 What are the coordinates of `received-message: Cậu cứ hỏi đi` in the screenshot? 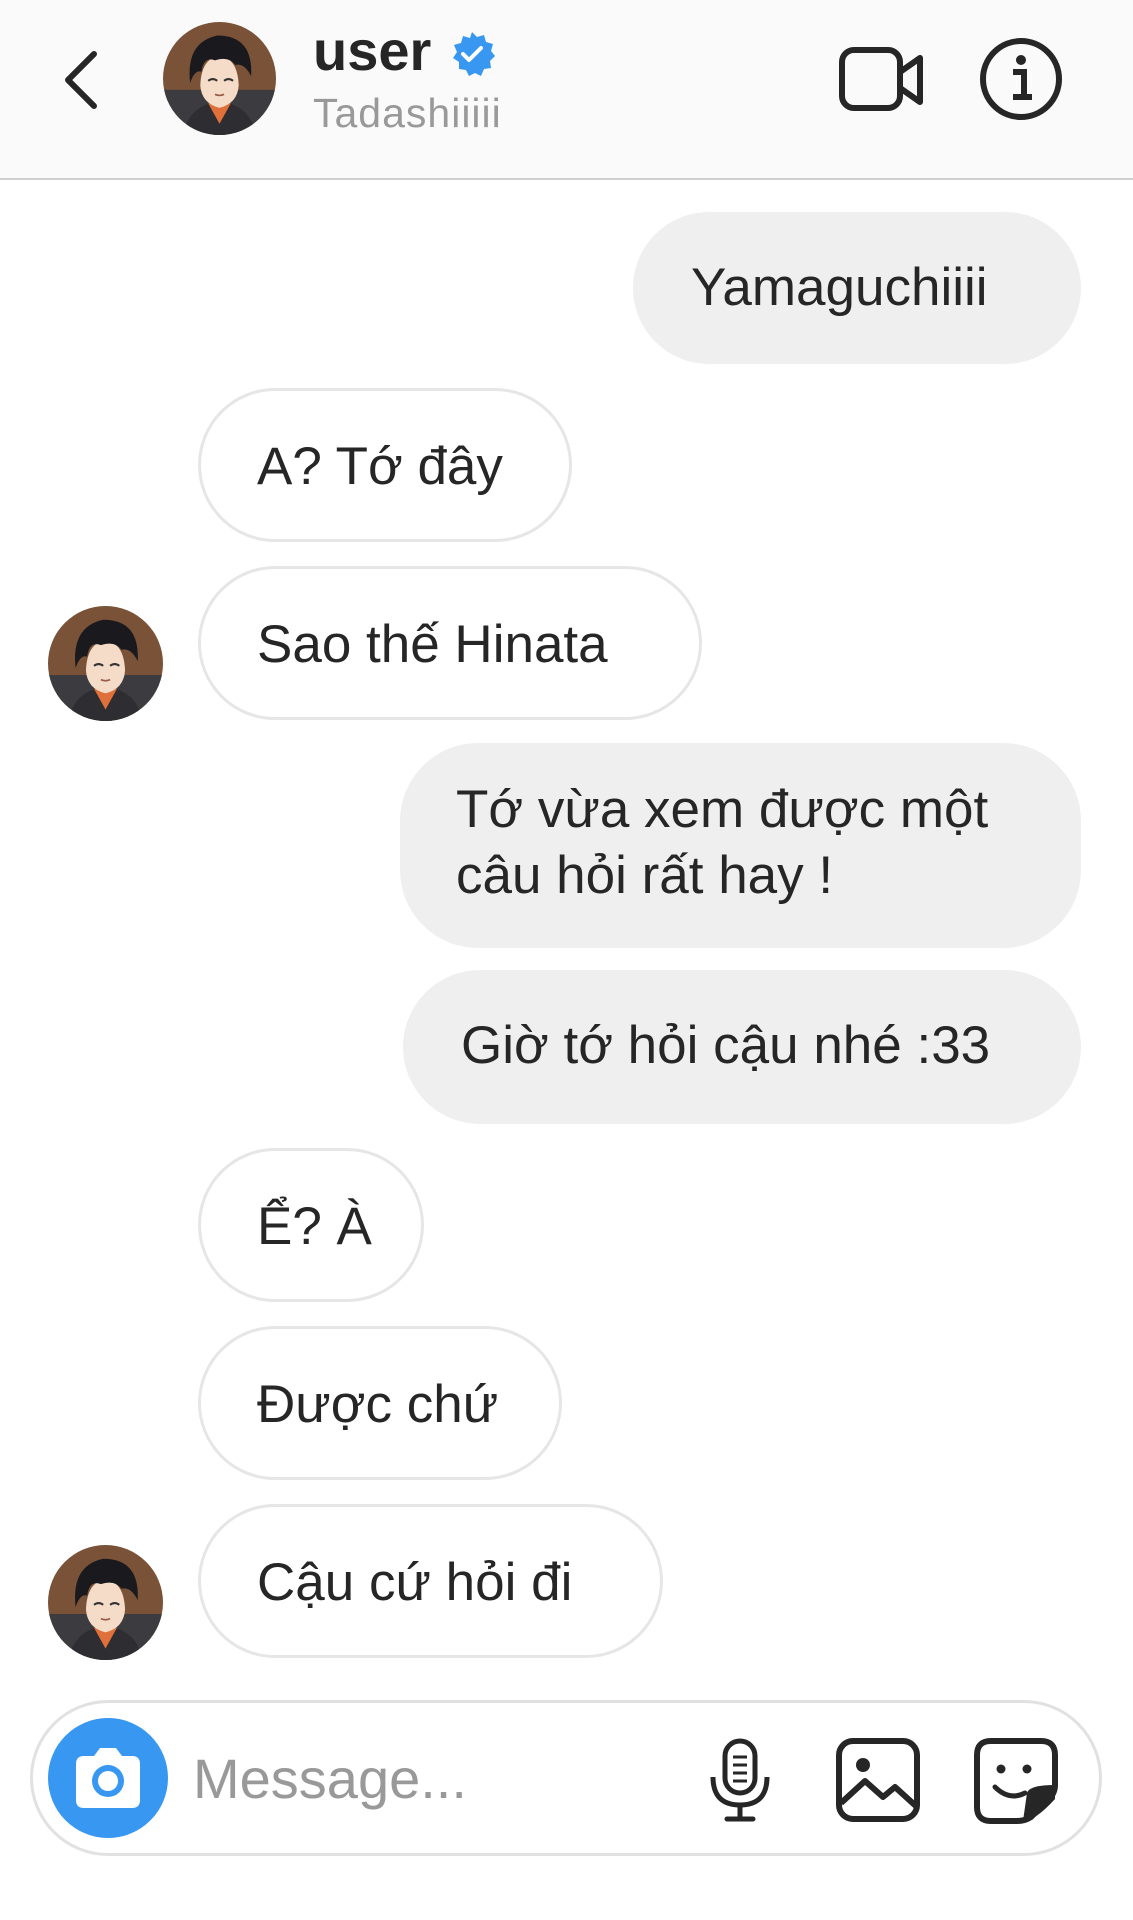 It's located at (430, 1581).